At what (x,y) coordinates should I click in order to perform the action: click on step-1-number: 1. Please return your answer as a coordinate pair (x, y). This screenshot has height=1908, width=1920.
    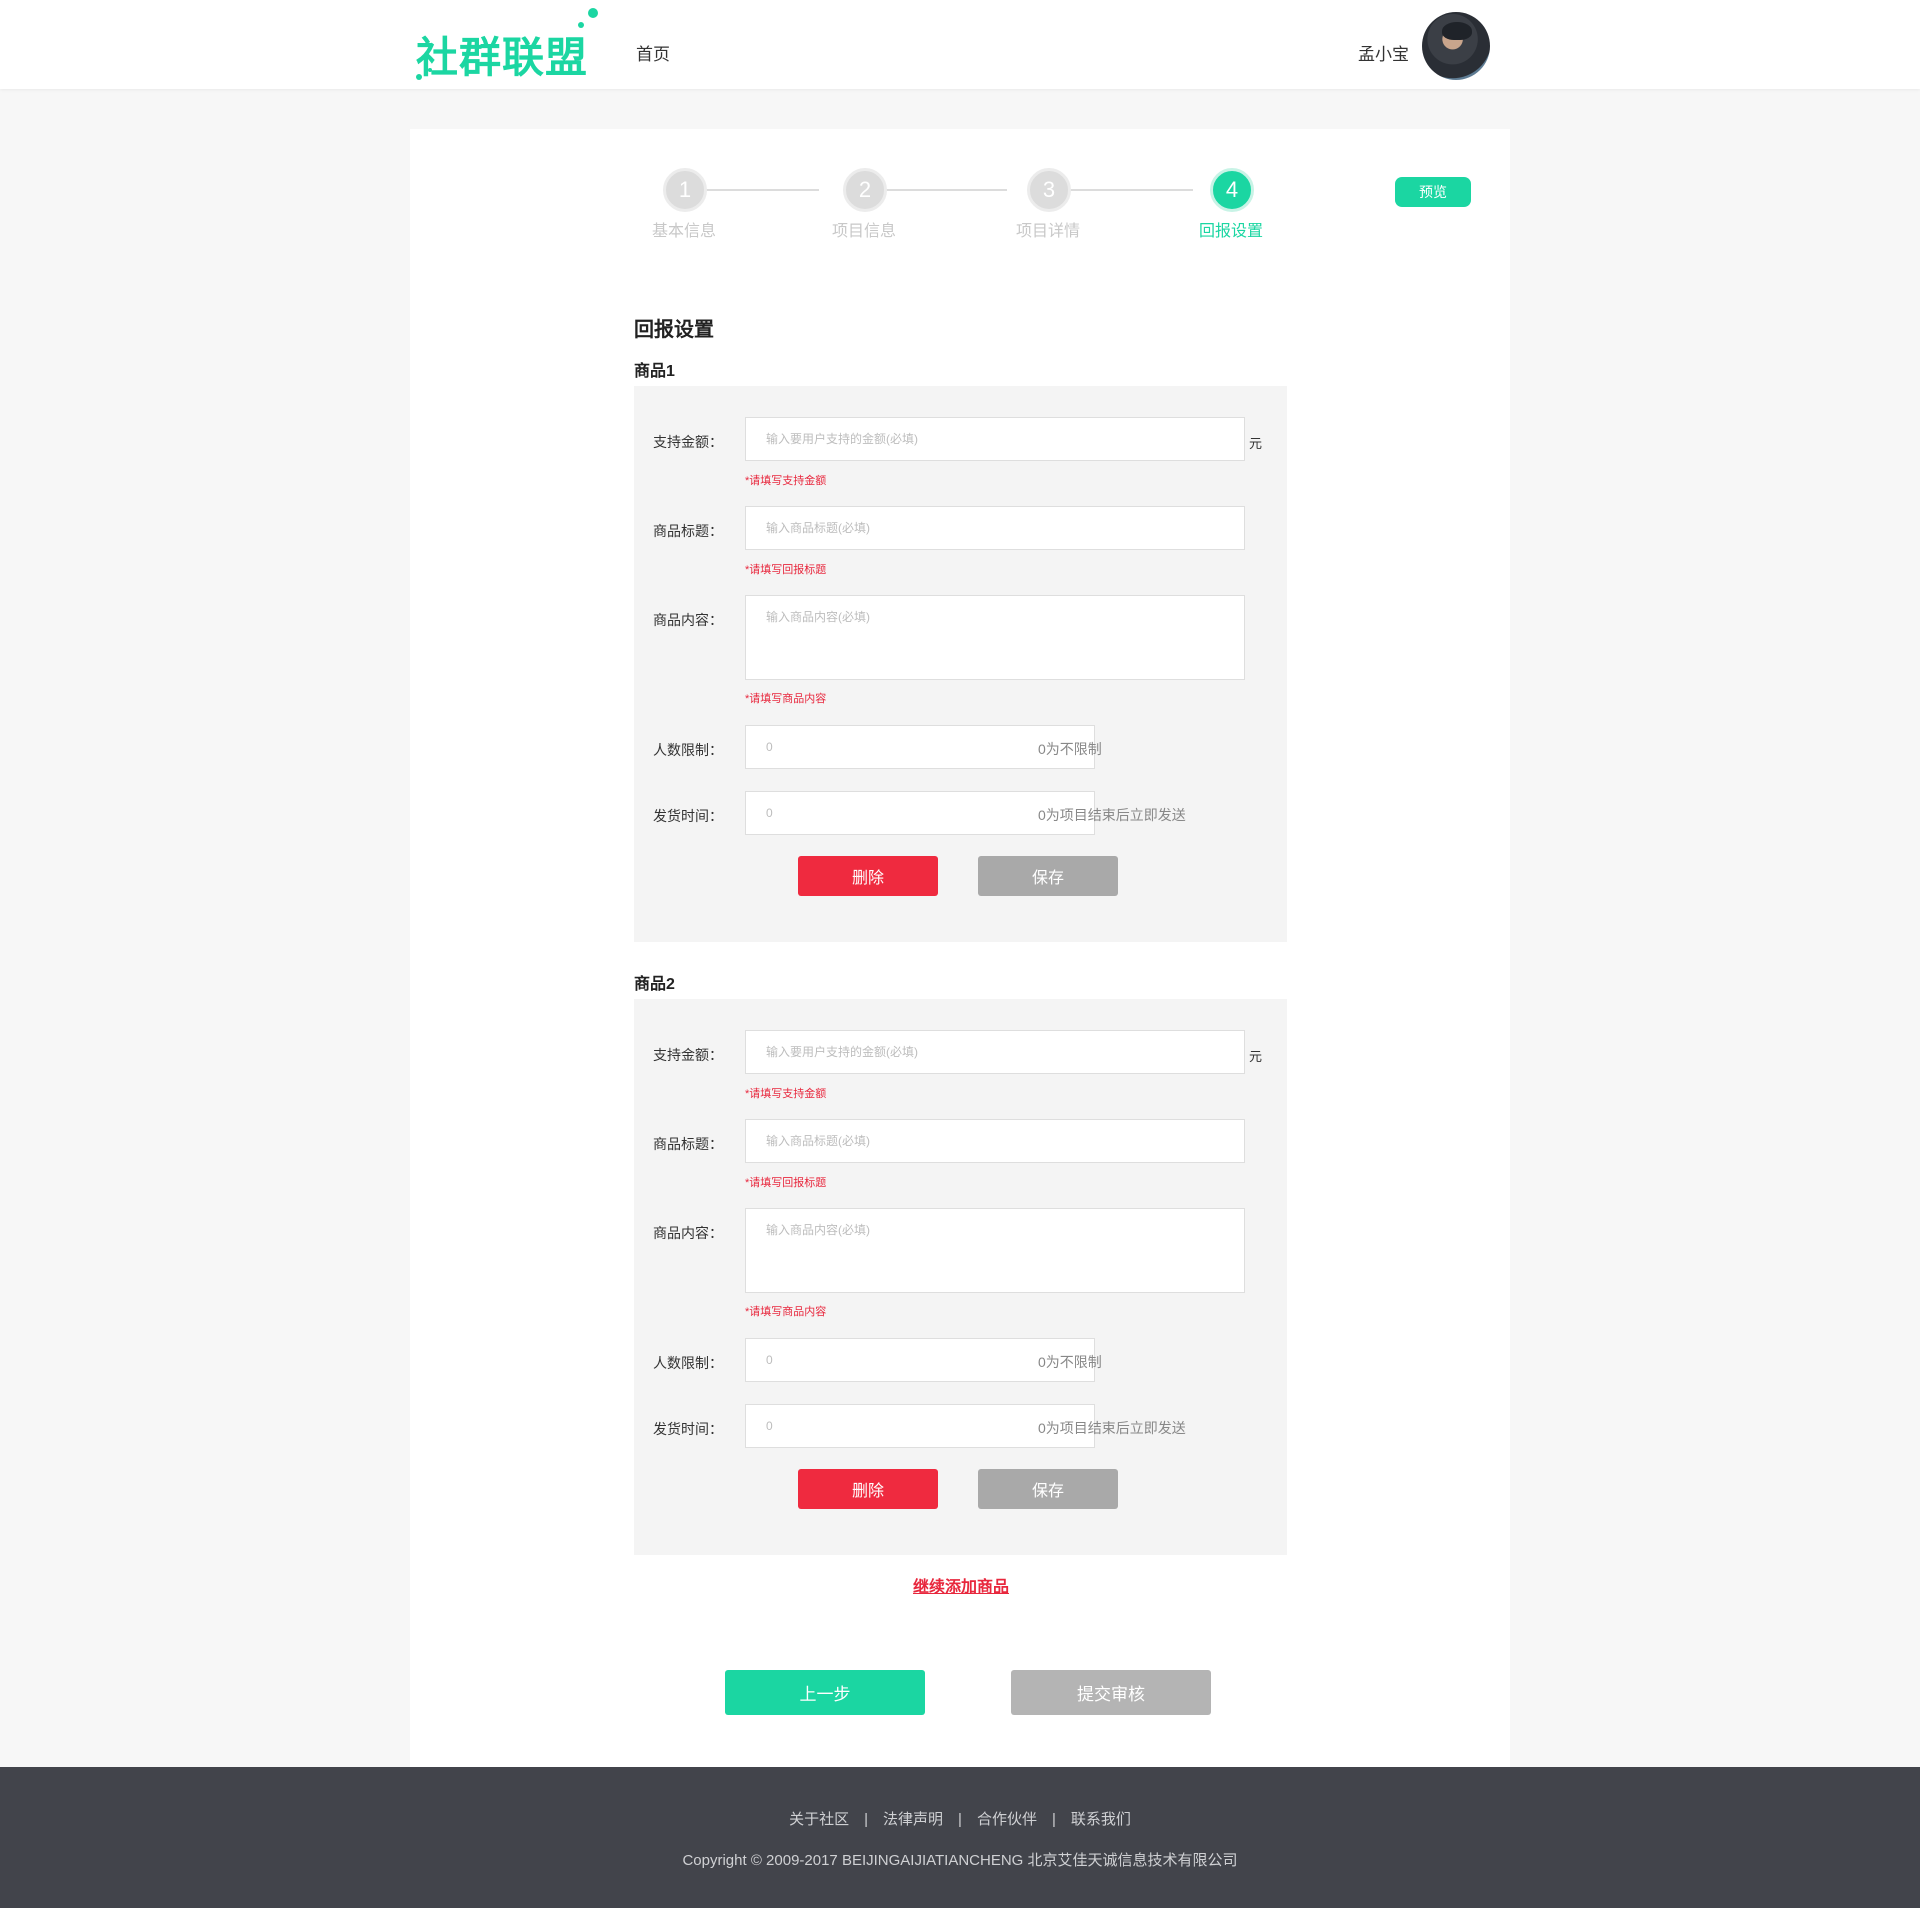
    Looking at the image, I should click on (685, 189).